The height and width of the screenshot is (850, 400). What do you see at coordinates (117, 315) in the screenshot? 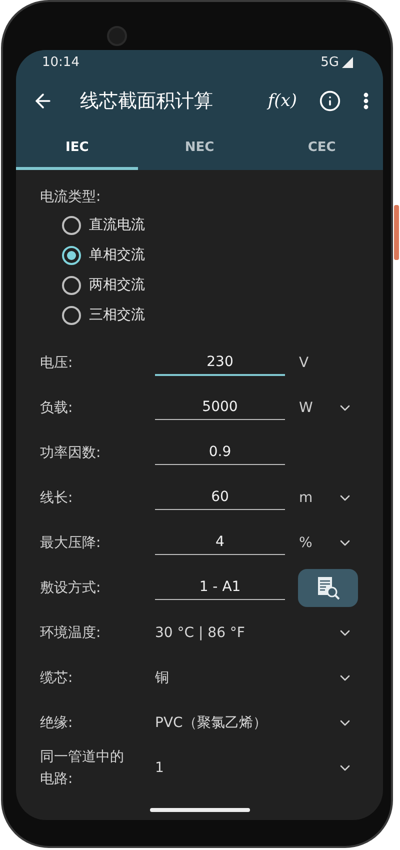
I see `radio-label: 三相交流` at bounding box center [117, 315].